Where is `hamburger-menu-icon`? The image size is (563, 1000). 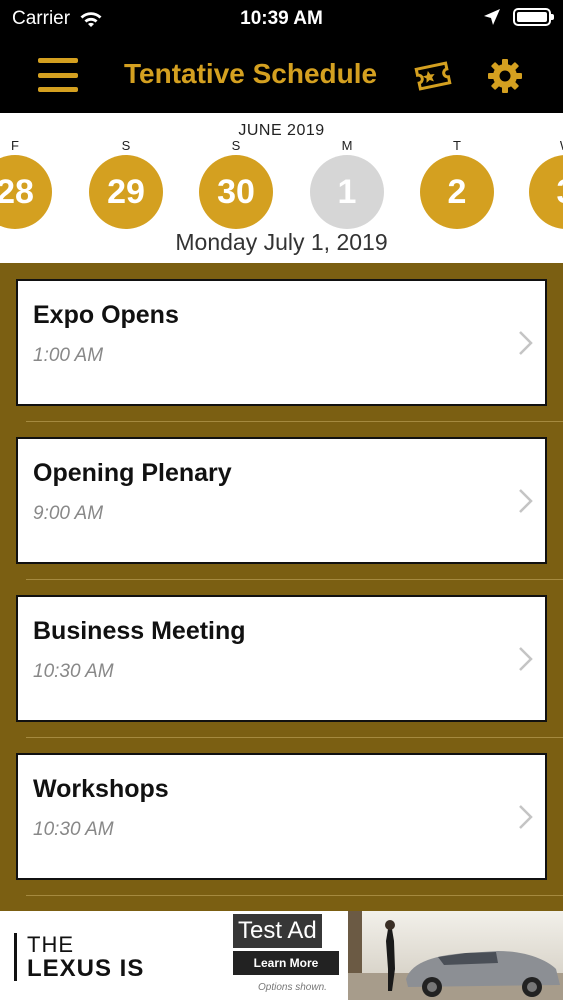 hamburger-menu-icon is located at coordinates (58, 75).